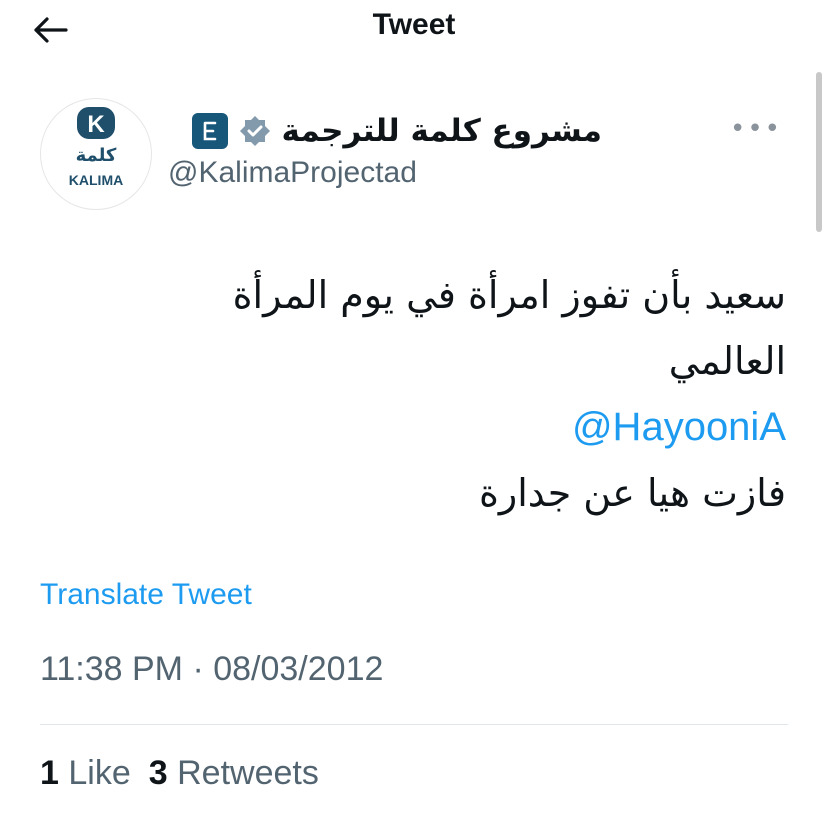 The image size is (828, 817). What do you see at coordinates (414, 24) in the screenshot?
I see `page-title: Tweet` at bounding box center [414, 24].